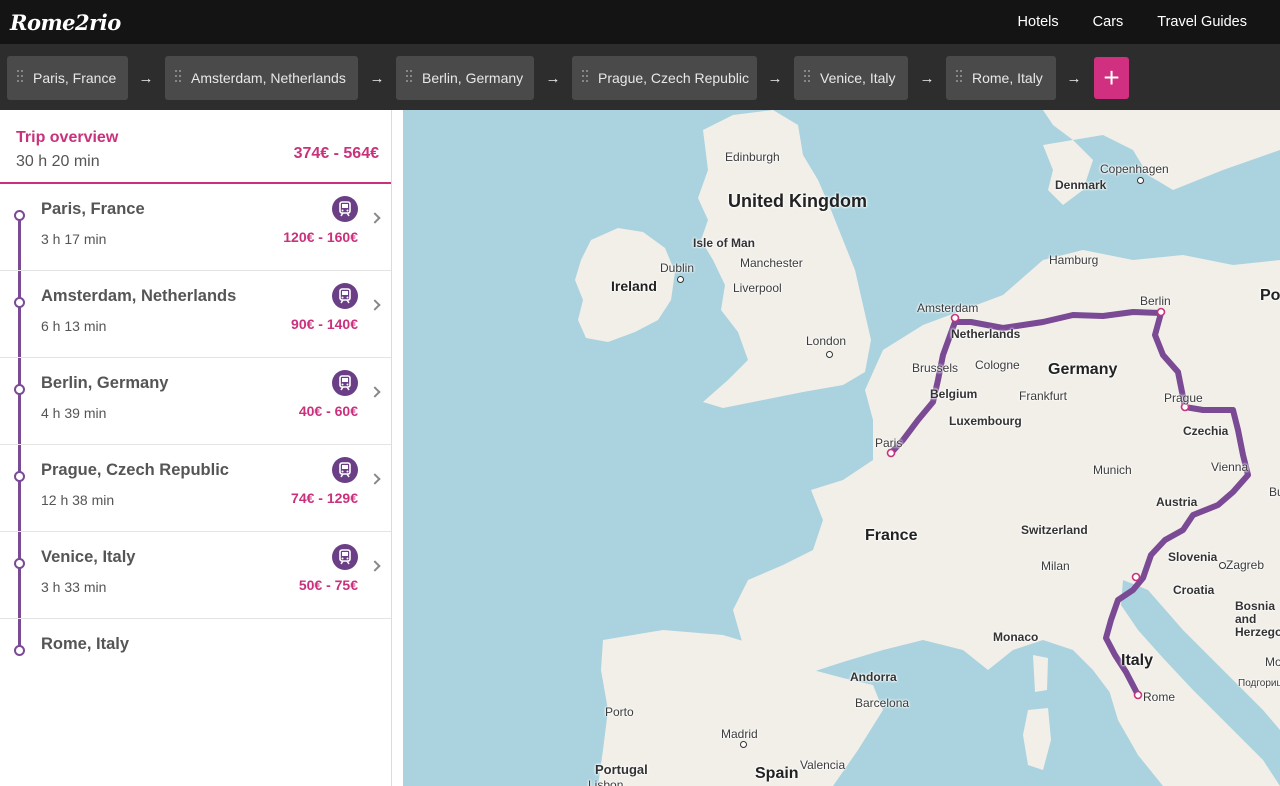  I want to click on segment-city: Prague, Czech Republic, so click(135, 470).